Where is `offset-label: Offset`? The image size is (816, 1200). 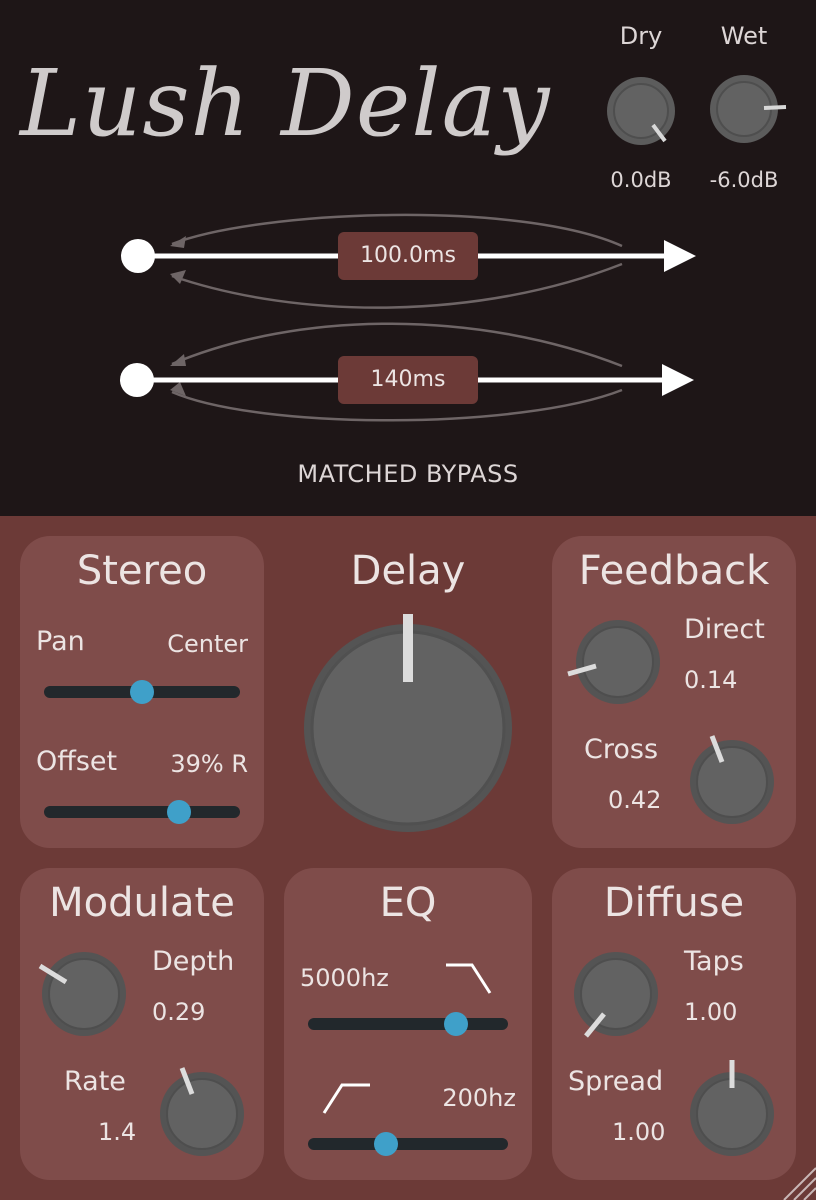 offset-label: Offset is located at coordinates (77, 761).